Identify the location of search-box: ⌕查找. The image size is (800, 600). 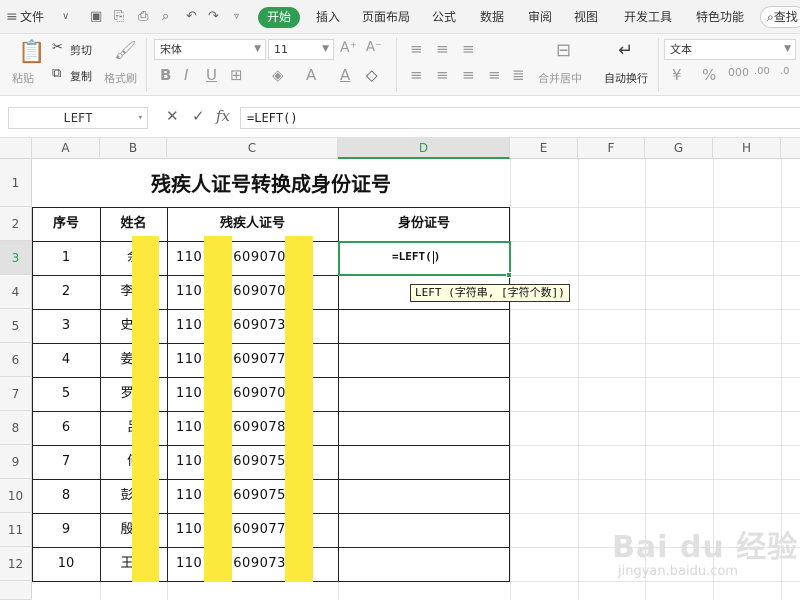
(780, 17).